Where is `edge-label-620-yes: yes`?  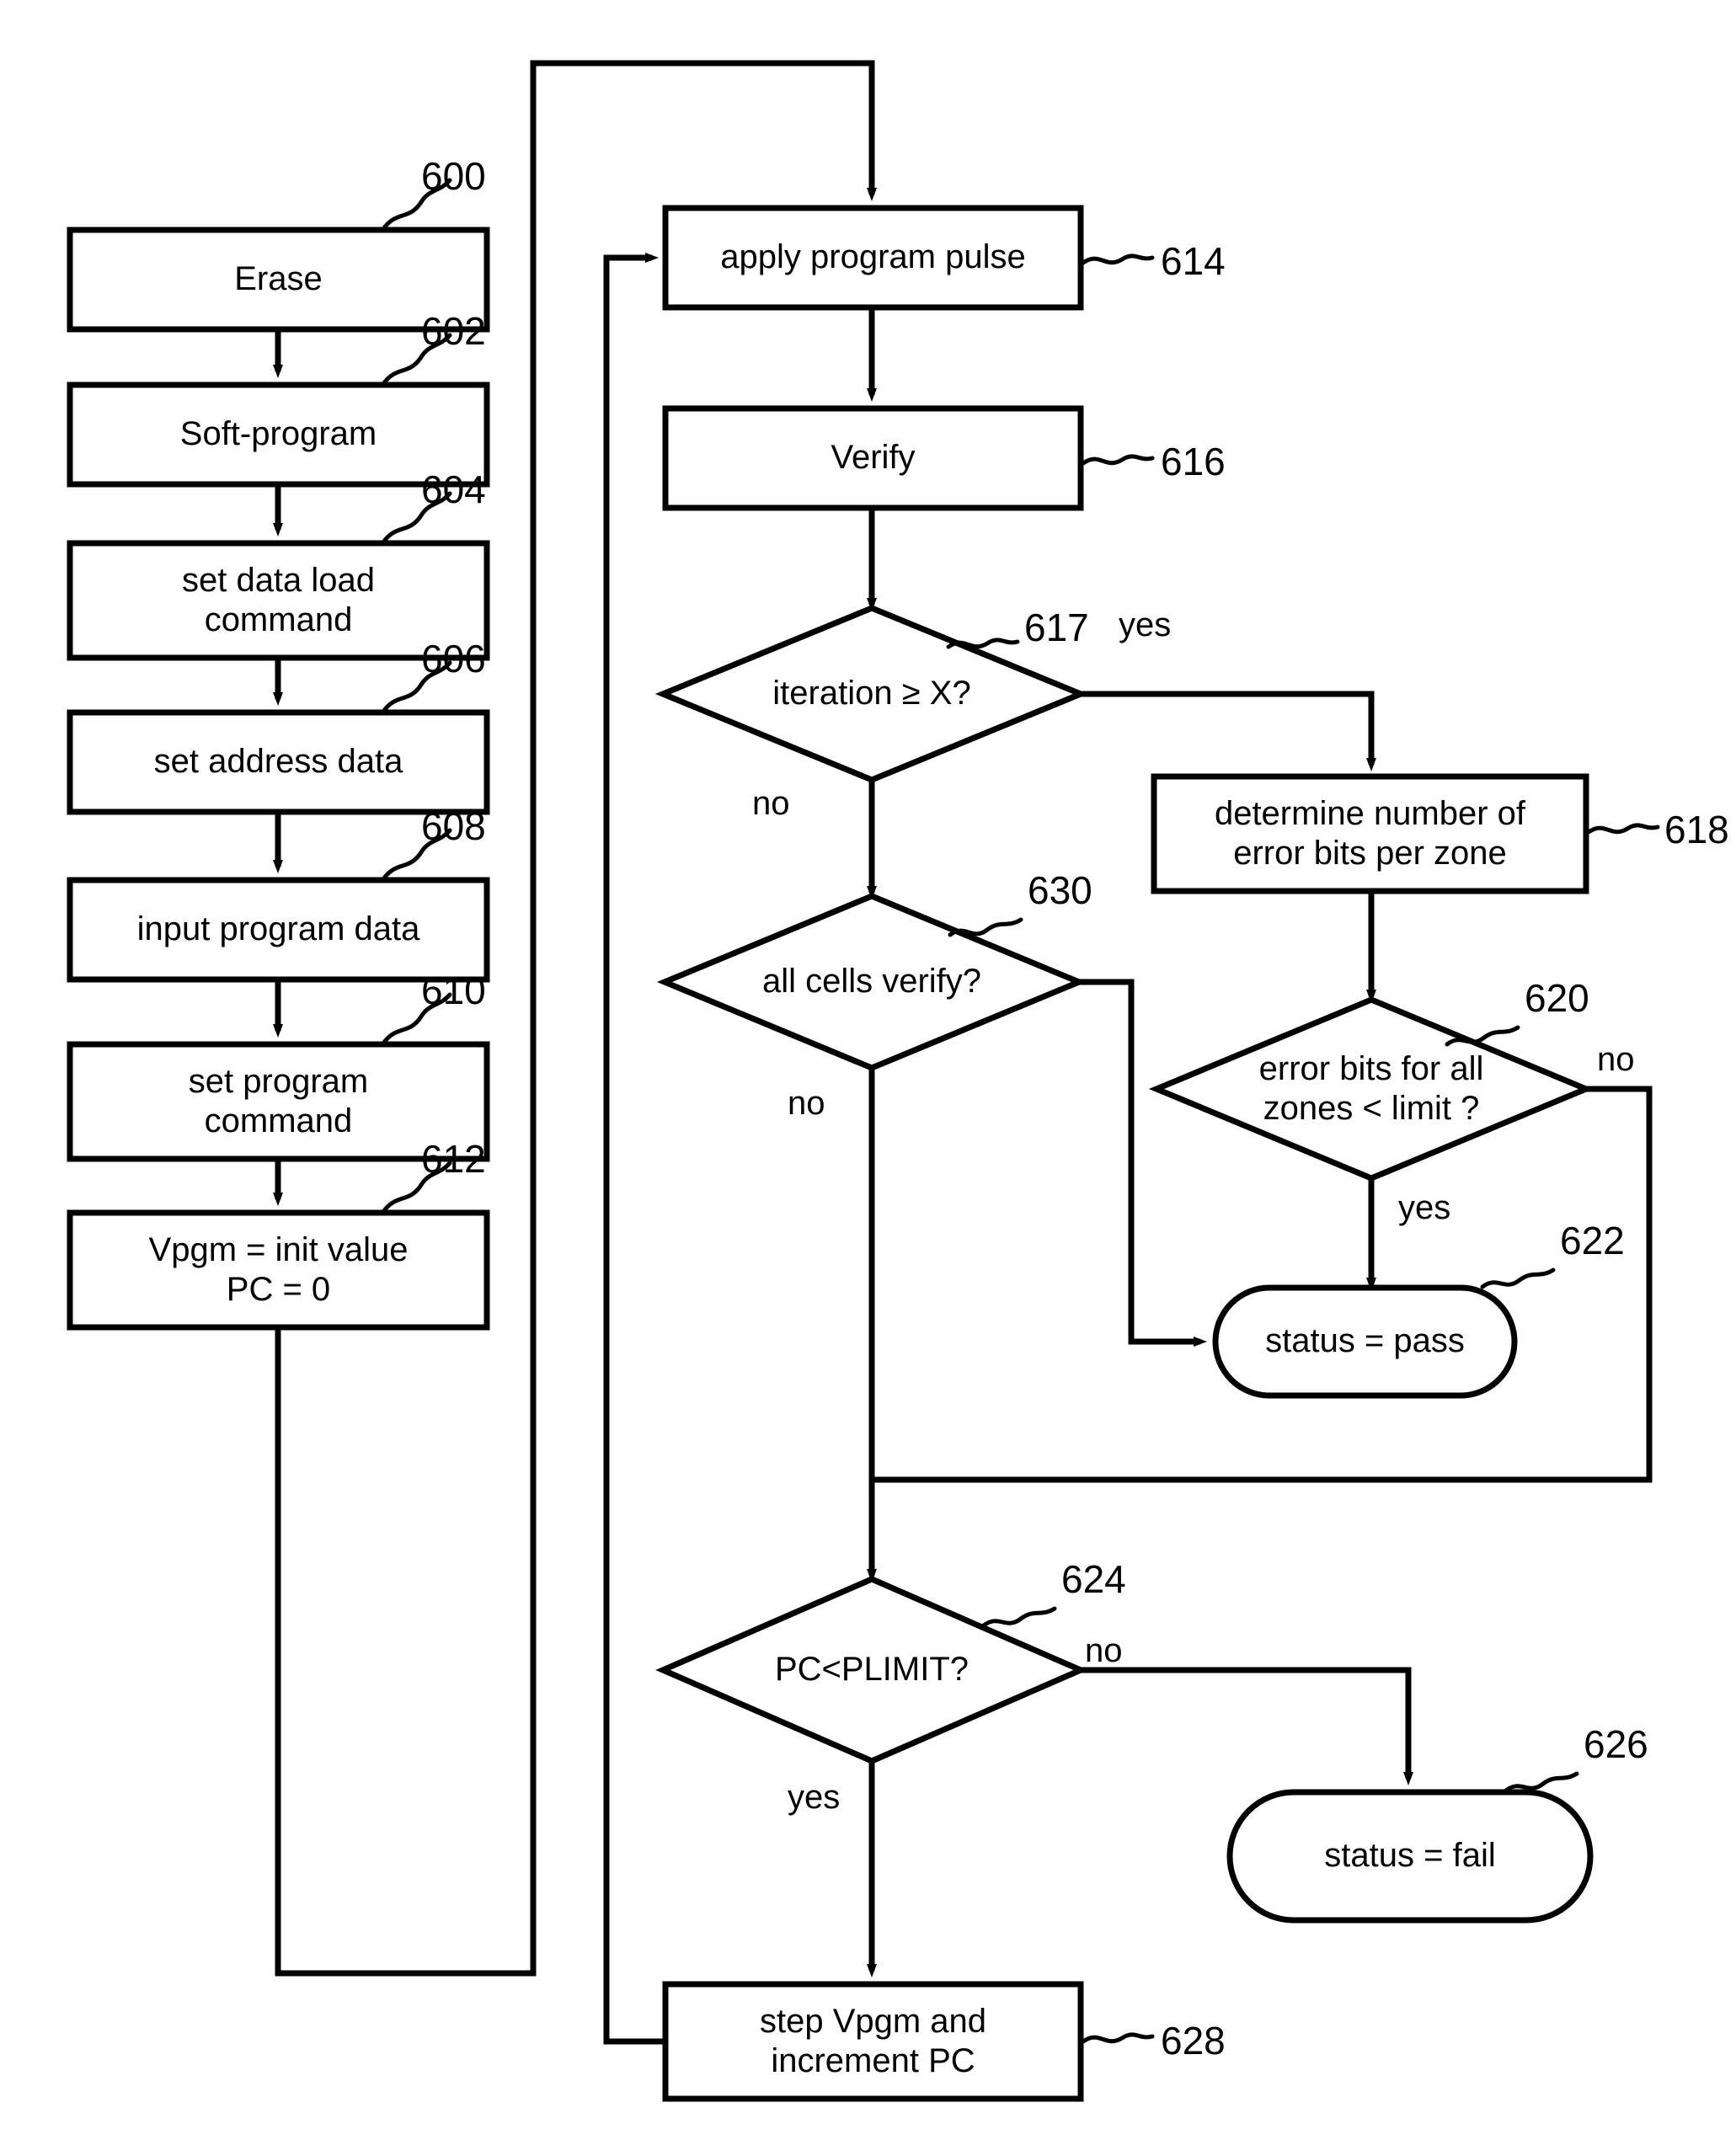 edge-label-620-yes: yes is located at coordinates (1424, 1207).